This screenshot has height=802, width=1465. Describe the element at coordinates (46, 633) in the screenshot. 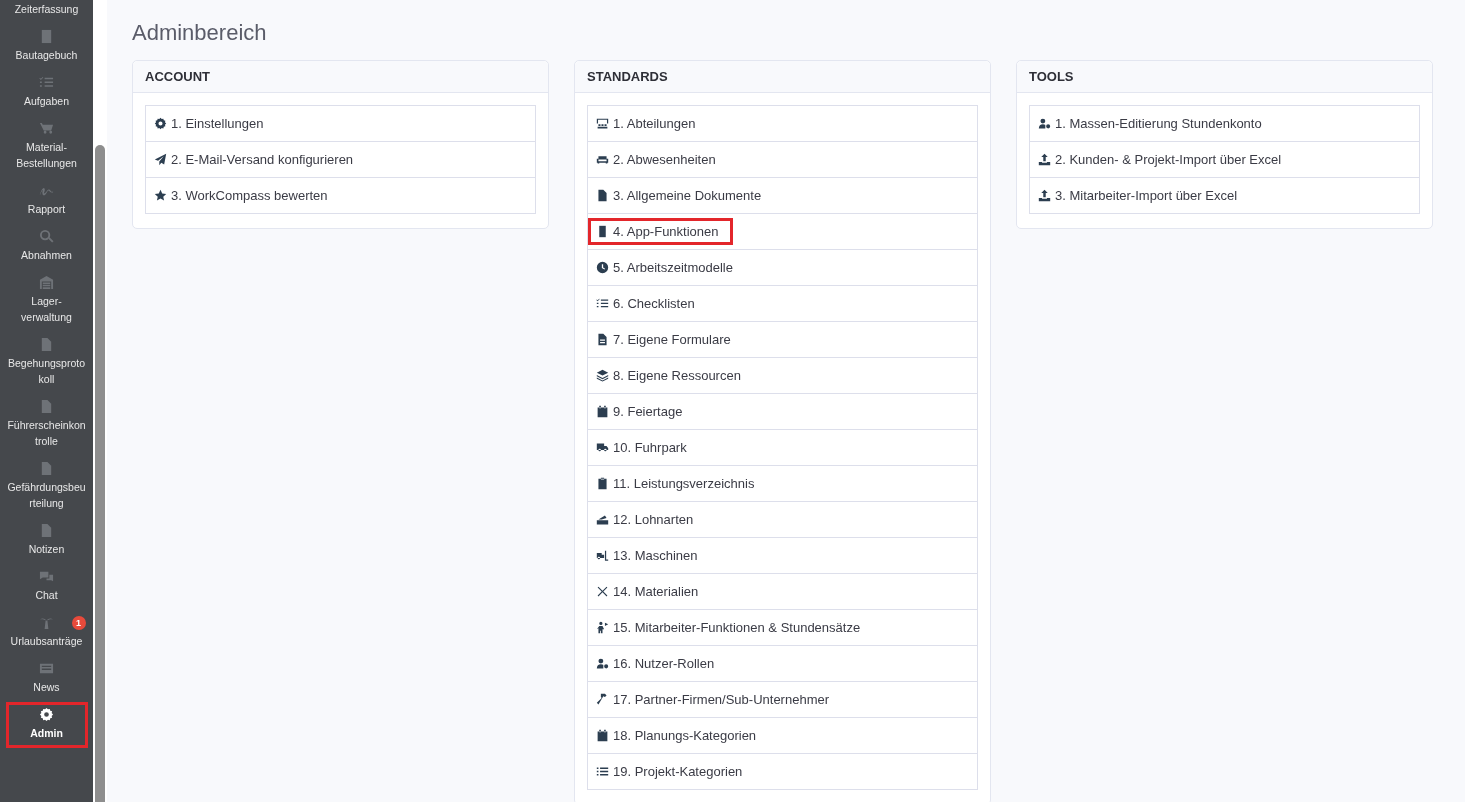

I see `sidebar-item: Urlaubsanträge 1` at that location.